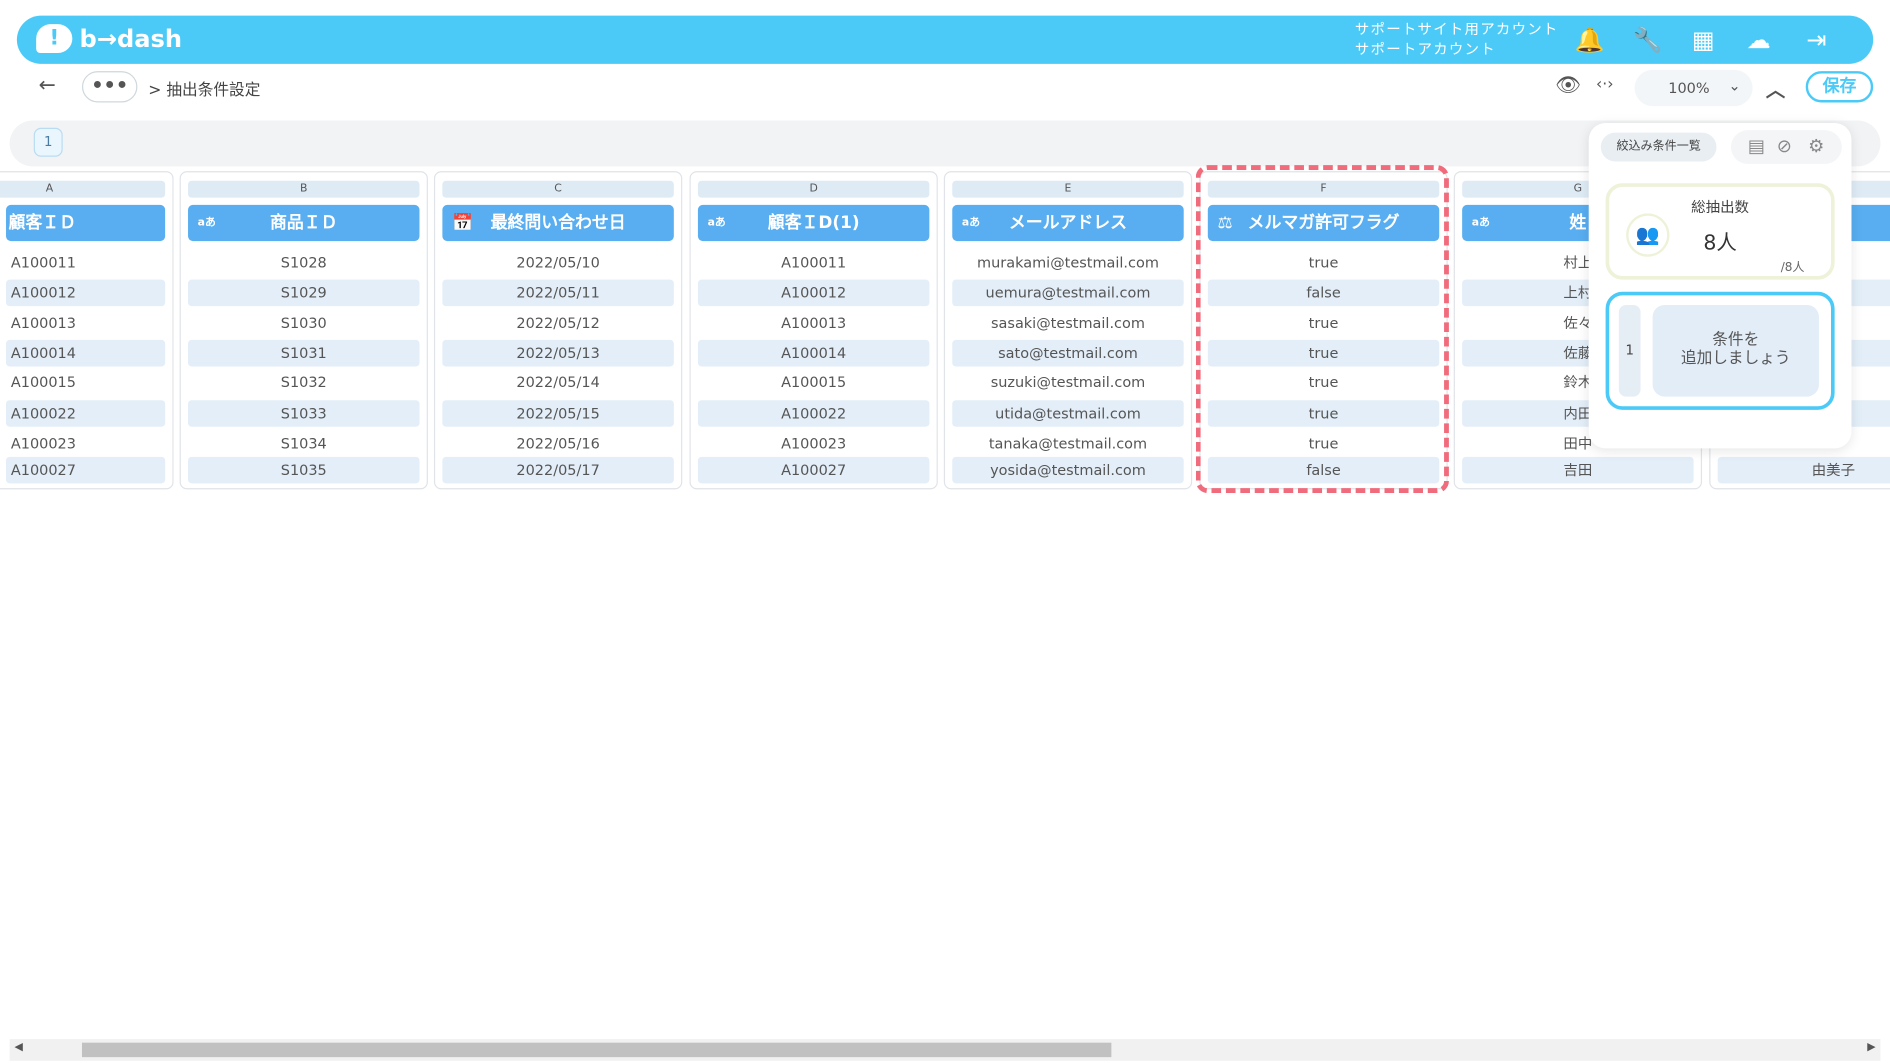 The width and height of the screenshot is (1890, 1063). What do you see at coordinates (1758, 39) in the screenshot?
I see `support-icon: ☁` at bounding box center [1758, 39].